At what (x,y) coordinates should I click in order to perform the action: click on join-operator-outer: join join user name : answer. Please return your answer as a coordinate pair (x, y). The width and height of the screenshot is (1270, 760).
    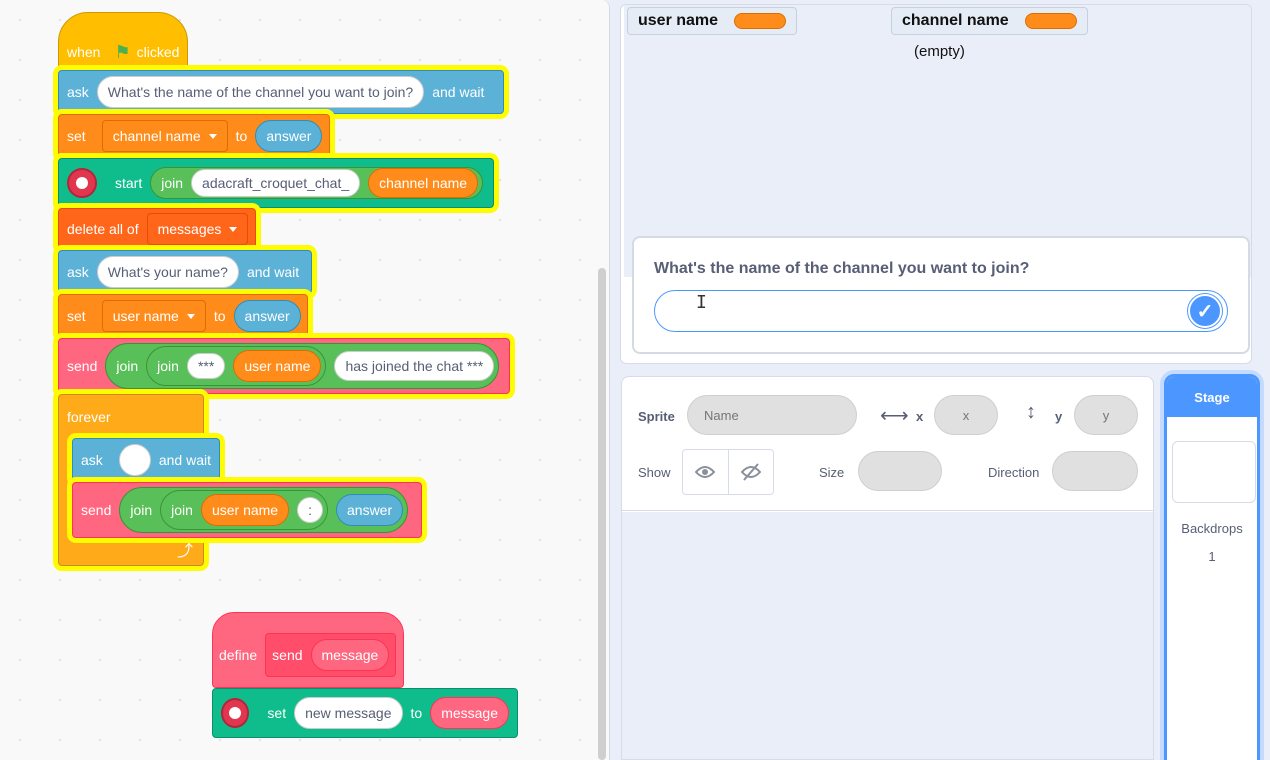
    Looking at the image, I should click on (264, 510).